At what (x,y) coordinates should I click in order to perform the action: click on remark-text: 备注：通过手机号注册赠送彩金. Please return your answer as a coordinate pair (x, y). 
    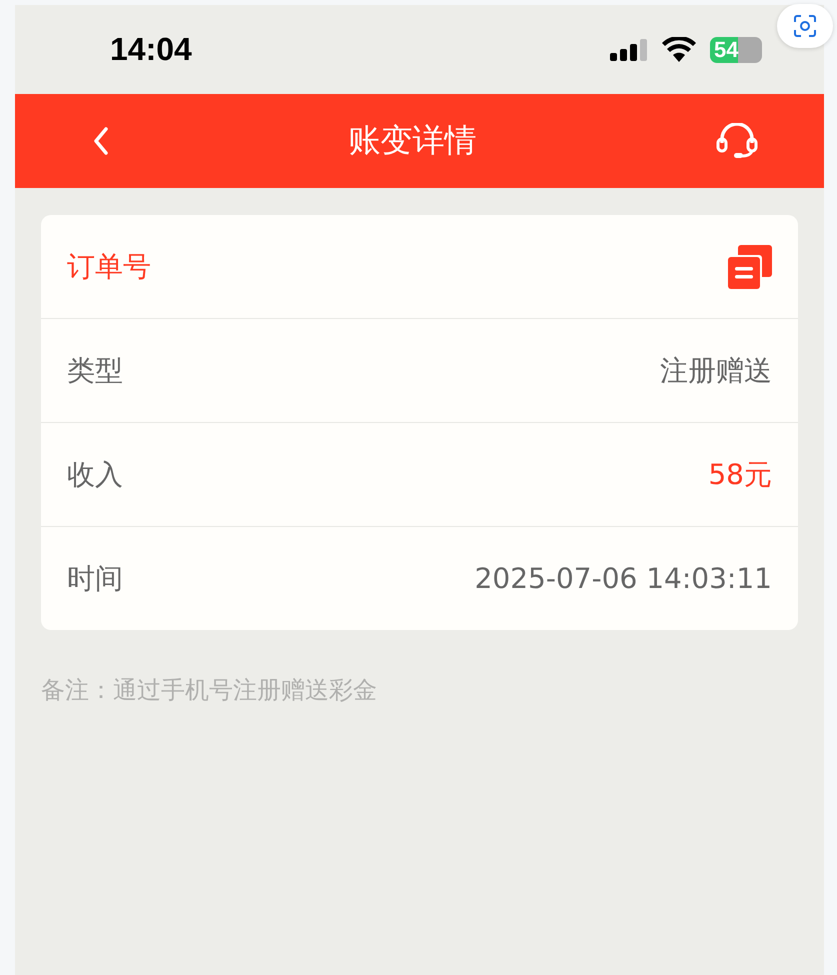
    Looking at the image, I should click on (209, 690).